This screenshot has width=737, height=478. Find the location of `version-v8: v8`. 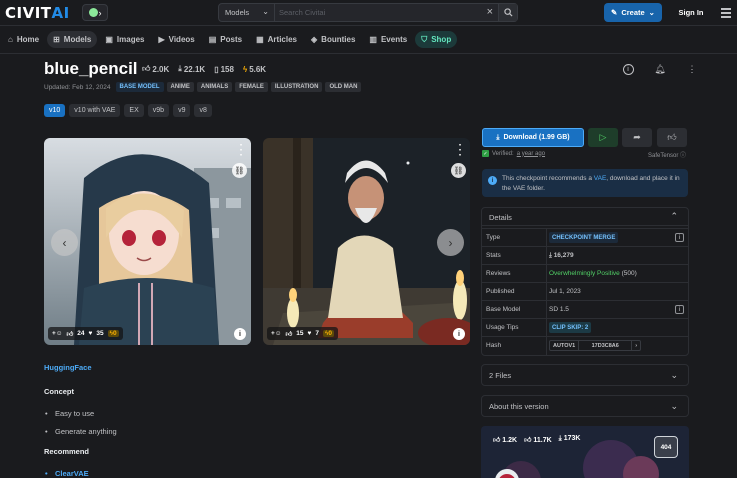

version-v8: v8 is located at coordinates (203, 110).